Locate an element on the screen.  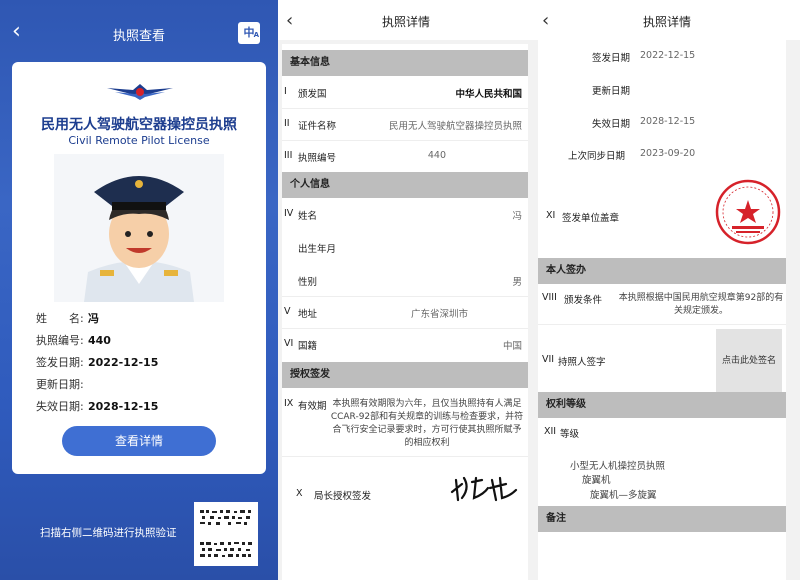
section-basic-info: 基本信息 is located at coordinates (405, 63).